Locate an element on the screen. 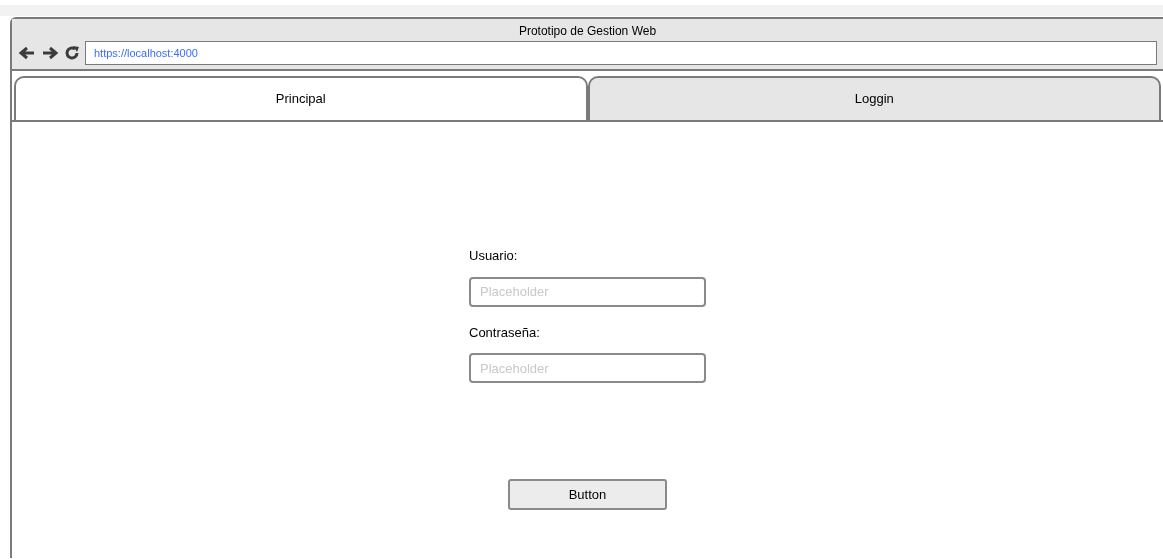  field-label: Contraseña: is located at coordinates (505, 332).